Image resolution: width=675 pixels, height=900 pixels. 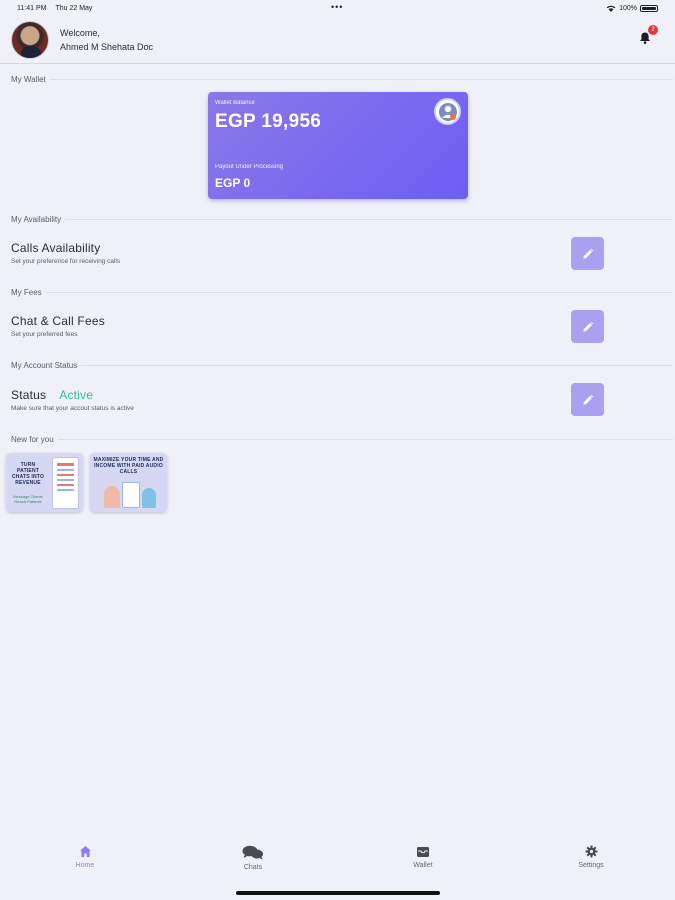 What do you see at coordinates (342, 439) in the screenshot?
I see `section-label-new: New for you` at bounding box center [342, 439].